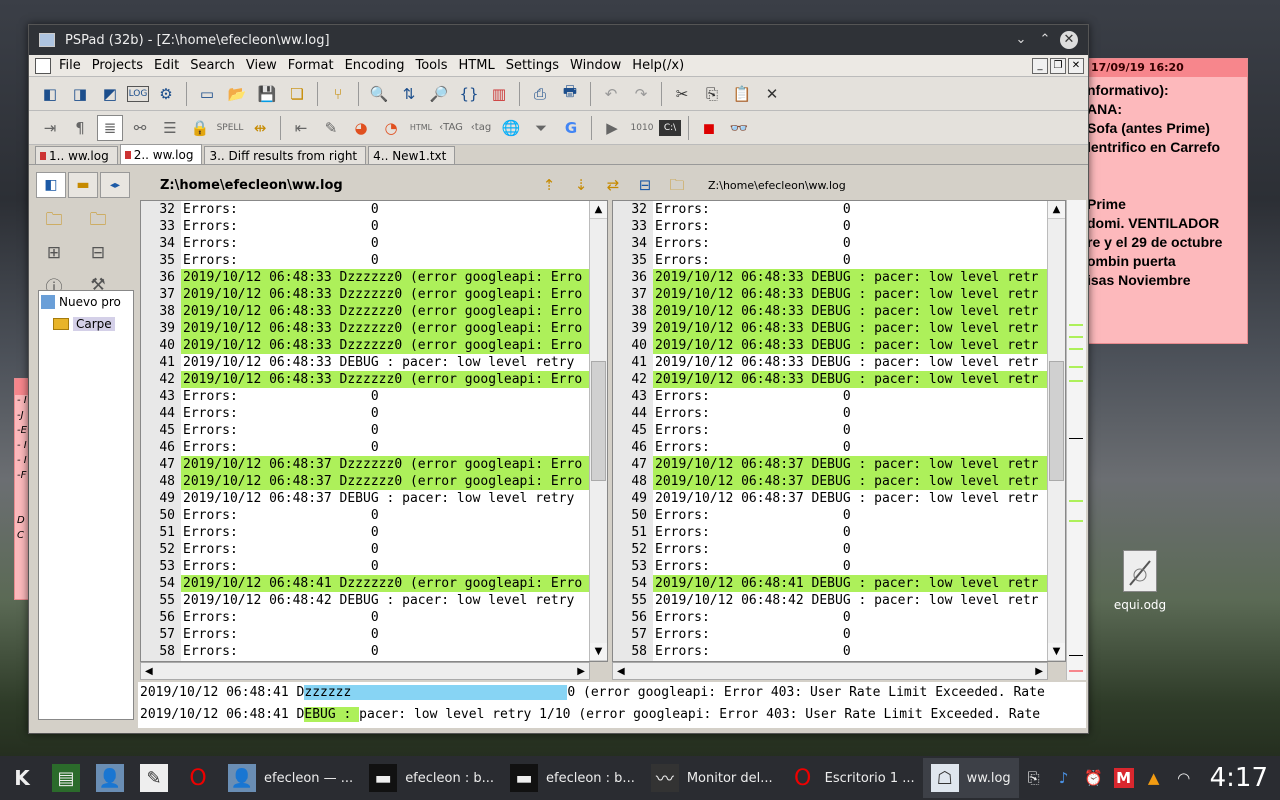 Image resolution: width=1280 pixels, height=800 pixels. What do you see at coordinates (451, 128) in the screenshot?
I see `tag-icon: ‹TAG` at bounding box center [451, 128].